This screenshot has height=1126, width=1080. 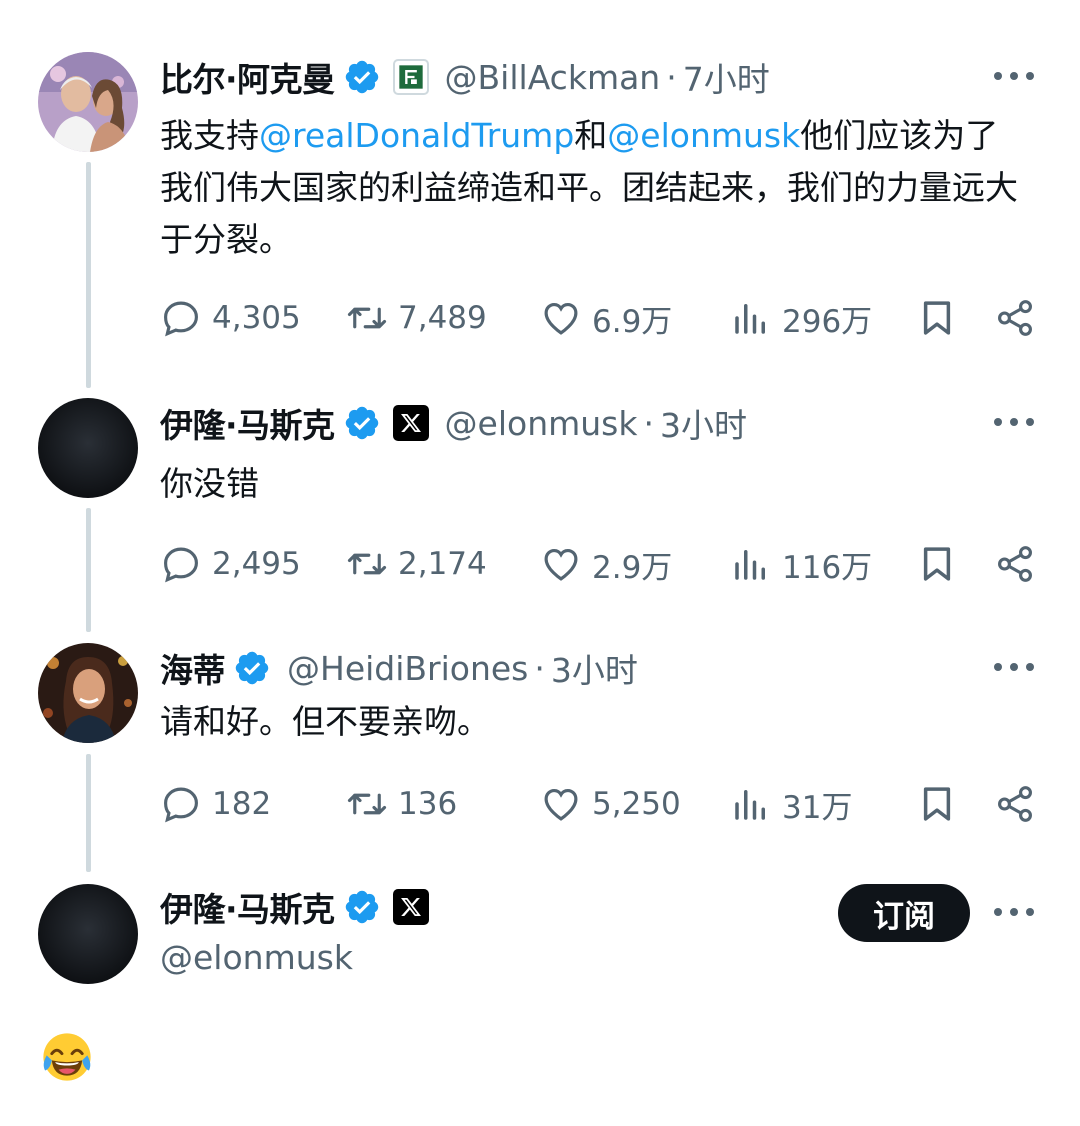 What do you see at coordinates (256, 318) in the screenshot?
I see `reply-count: 4,305` at bounding box center [256, 318].